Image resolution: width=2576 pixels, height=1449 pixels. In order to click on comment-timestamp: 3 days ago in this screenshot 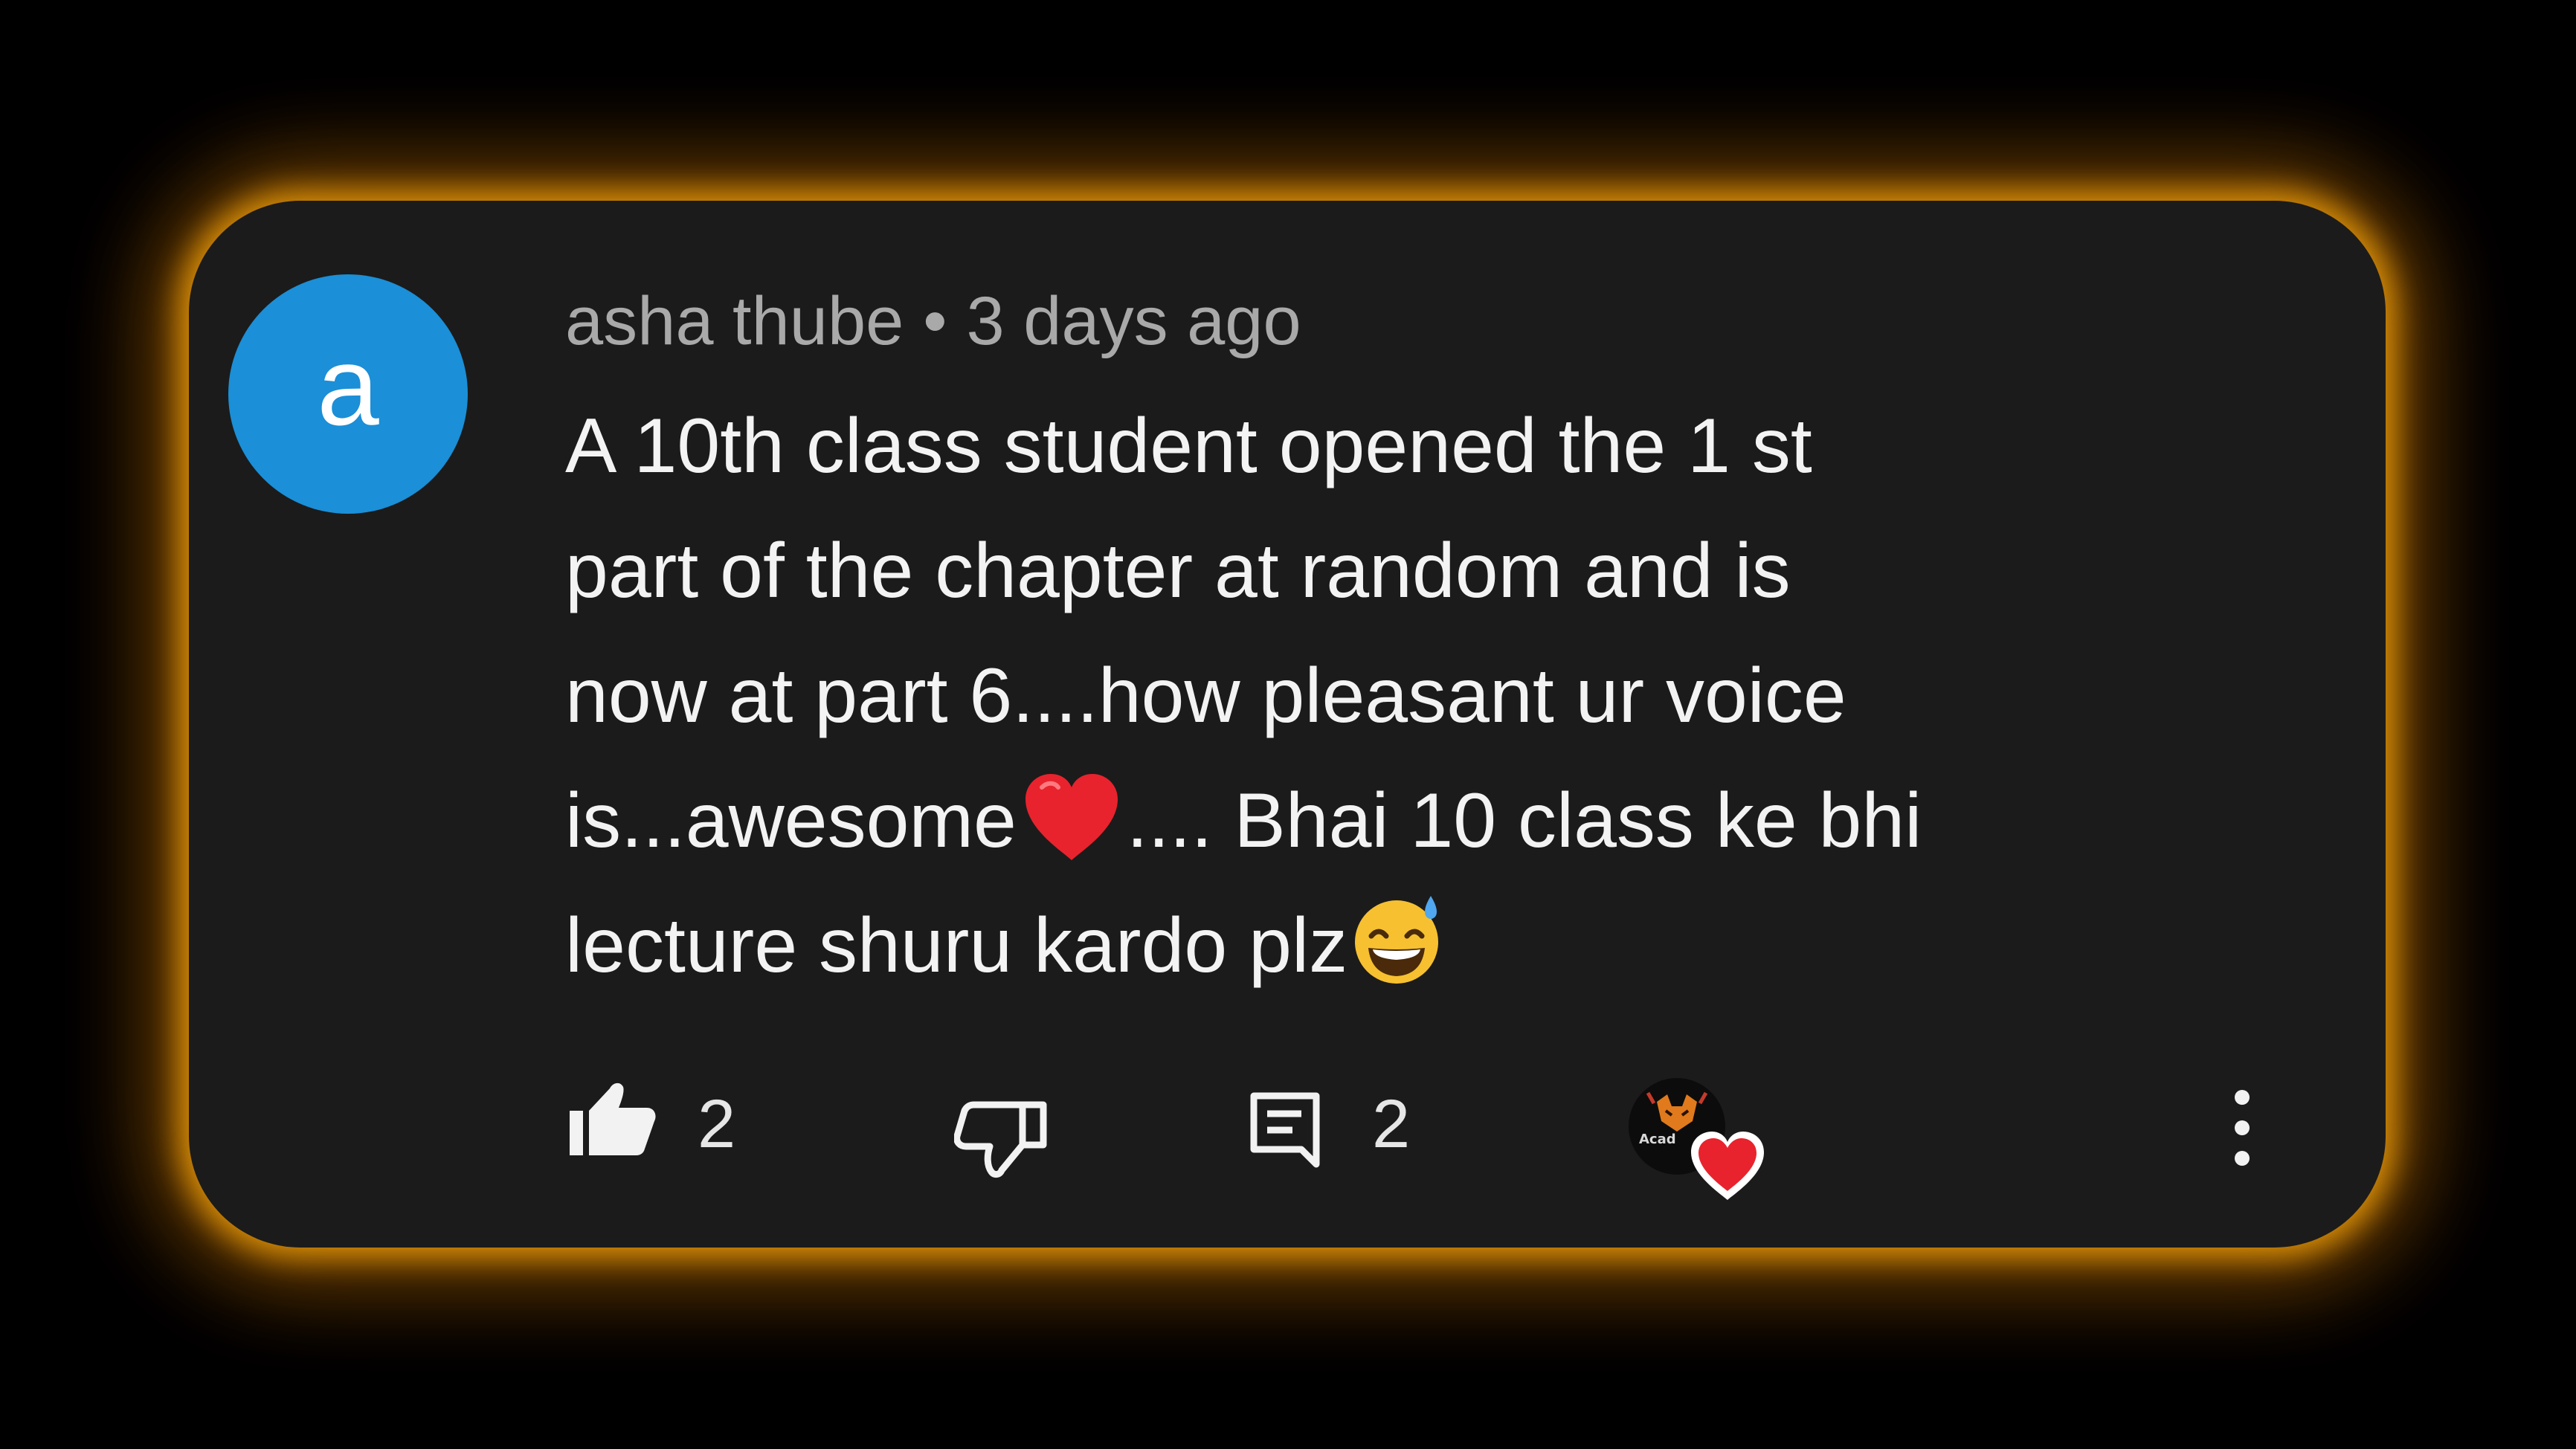, I will do `click(1134, 321)`.